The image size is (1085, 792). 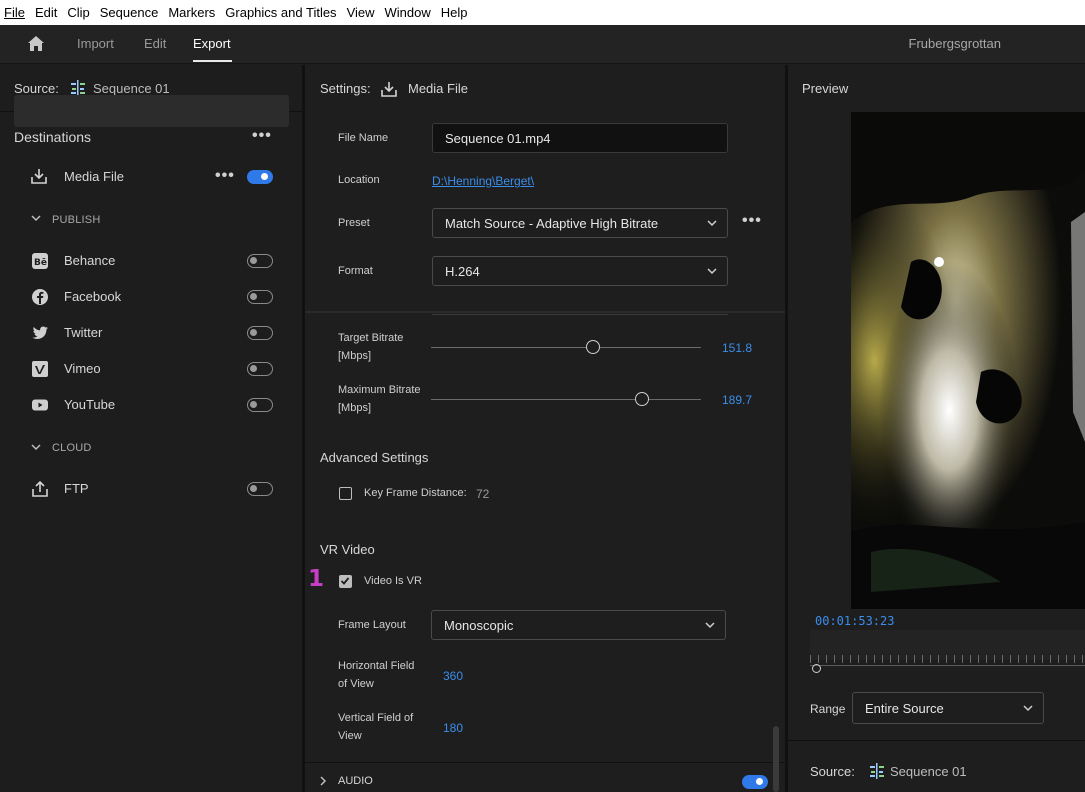 I want to click on video-is-vr-checkbox, so click(x=345, y=581).